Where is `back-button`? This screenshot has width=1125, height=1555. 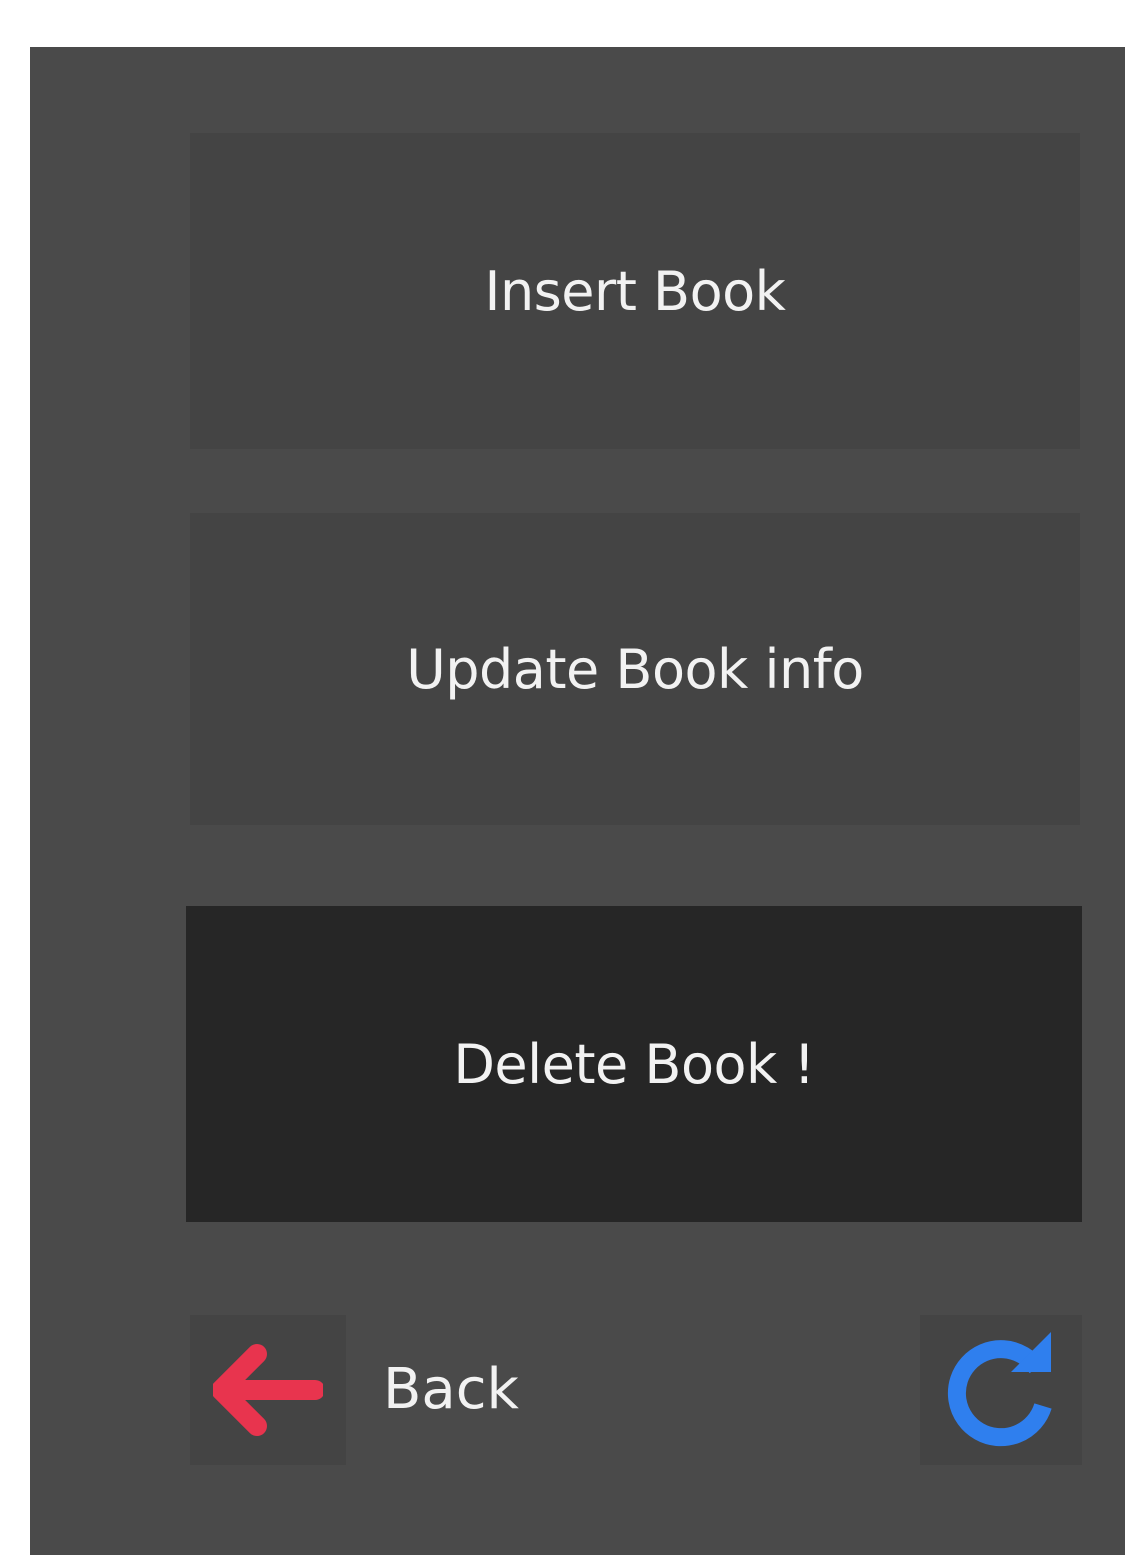 back-button is located at coordinates (268, 1390).